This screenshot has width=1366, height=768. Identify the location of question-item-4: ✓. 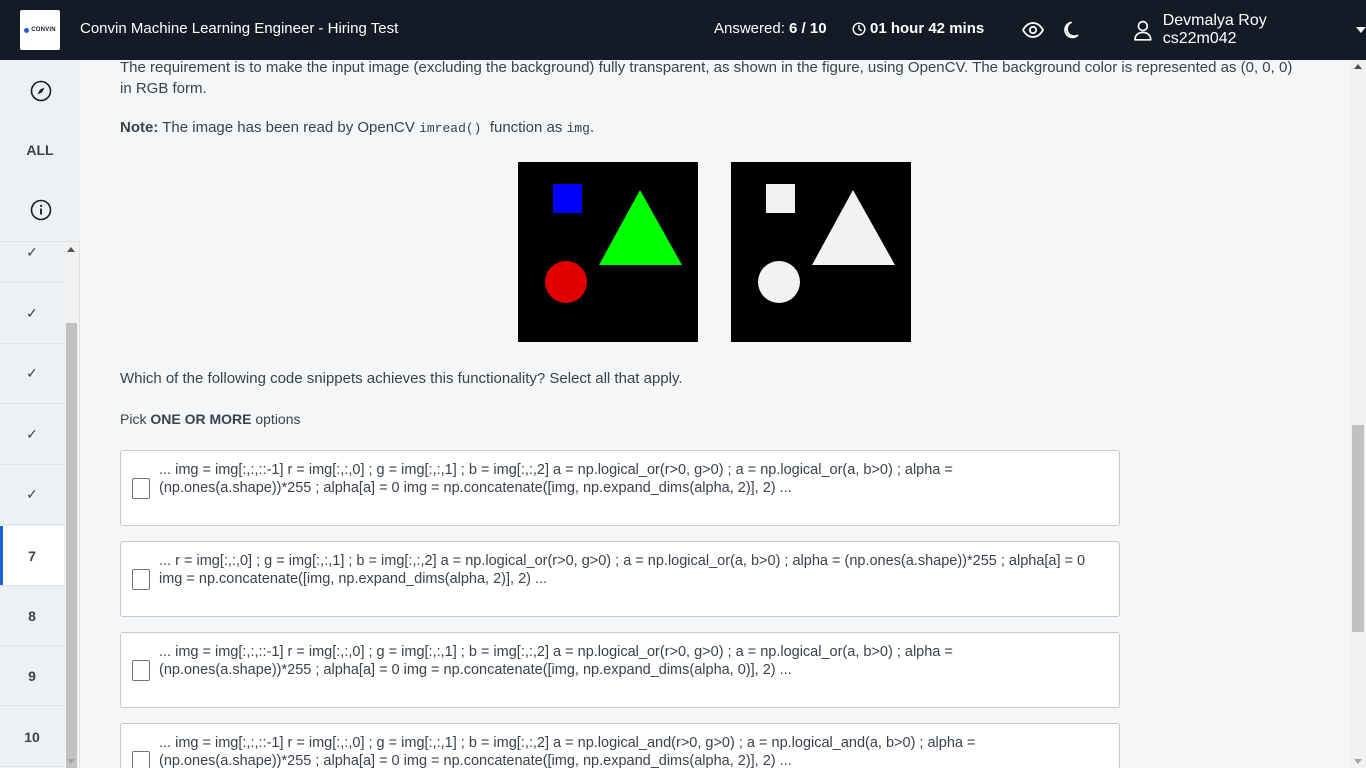
(32, 374).